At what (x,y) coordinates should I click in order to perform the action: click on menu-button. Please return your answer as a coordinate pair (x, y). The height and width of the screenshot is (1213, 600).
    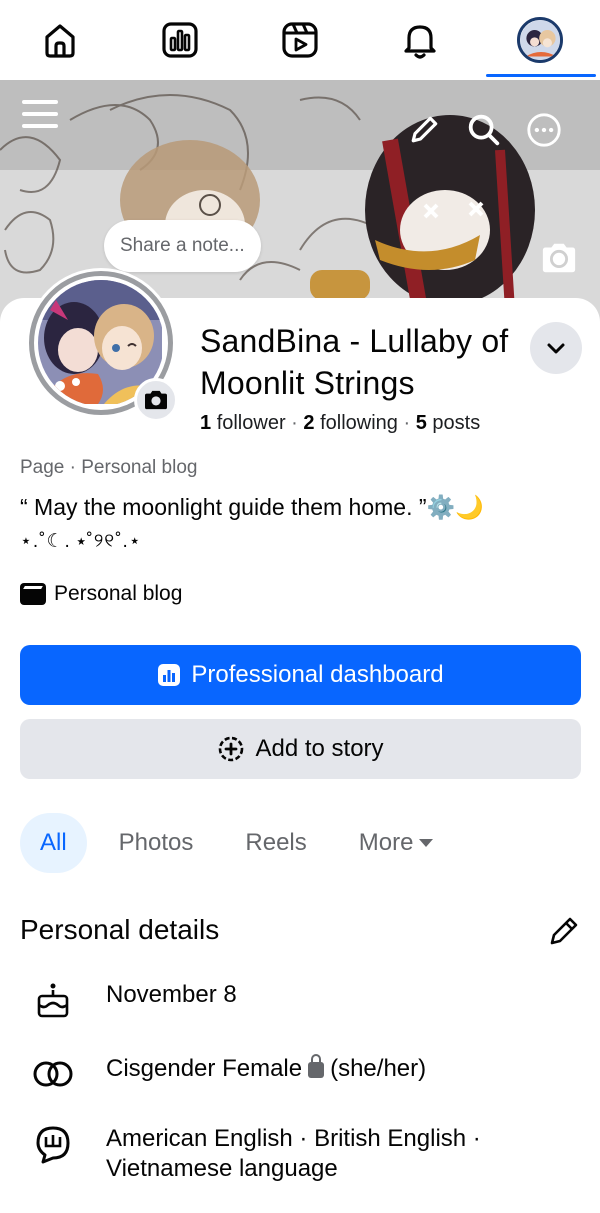
    Looking at the image, I should click on (40, 114).